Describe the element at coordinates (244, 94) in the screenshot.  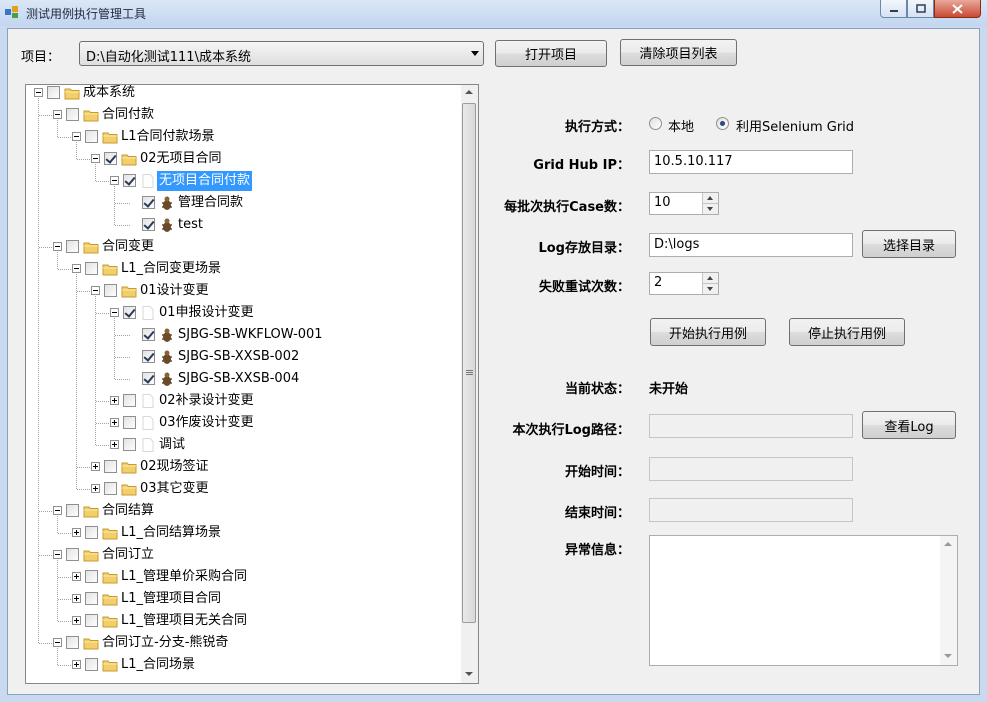
I see `tree-node: 成本系统` at that location.